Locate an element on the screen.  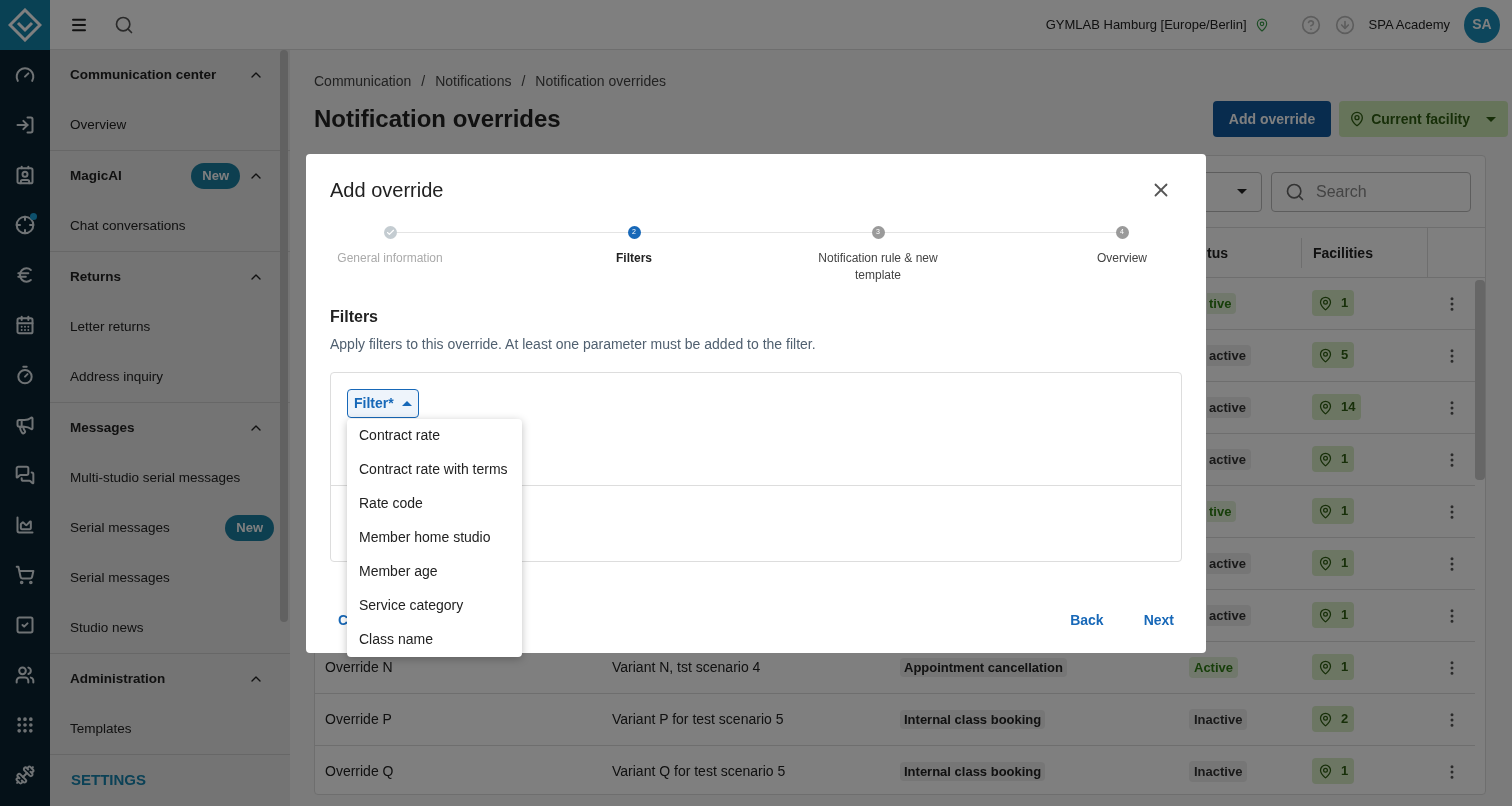
timer-icon is located at coordinates (25, 375).